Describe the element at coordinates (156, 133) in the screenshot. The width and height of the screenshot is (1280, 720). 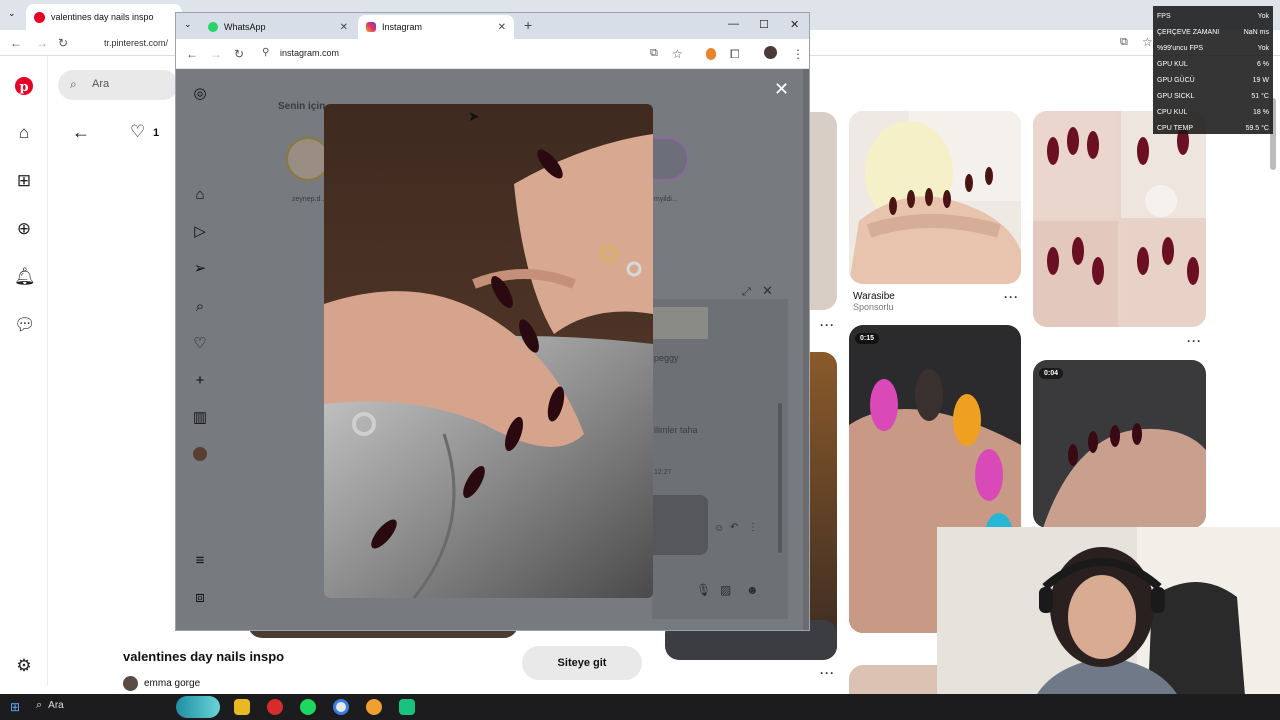
I see `like-count: 1` at that location.